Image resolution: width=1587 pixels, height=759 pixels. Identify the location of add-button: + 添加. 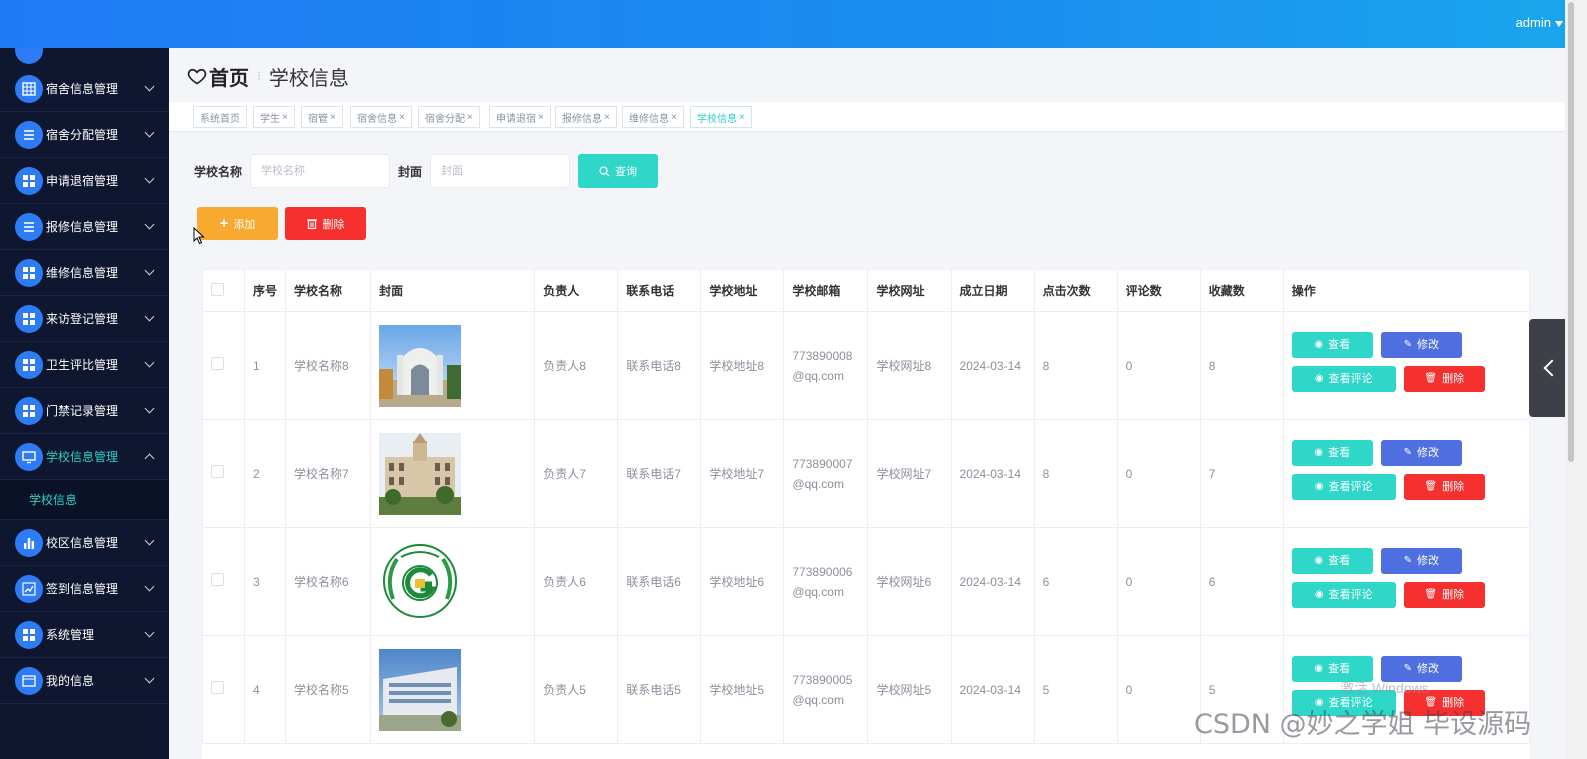
(237, 223).